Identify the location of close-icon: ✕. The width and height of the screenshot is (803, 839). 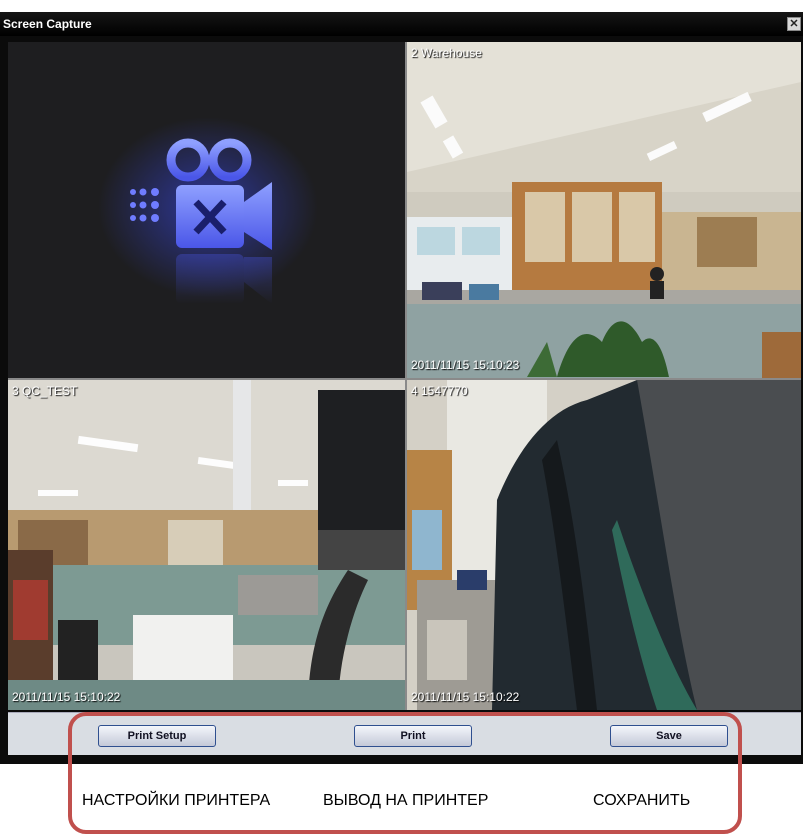
(794, 24).